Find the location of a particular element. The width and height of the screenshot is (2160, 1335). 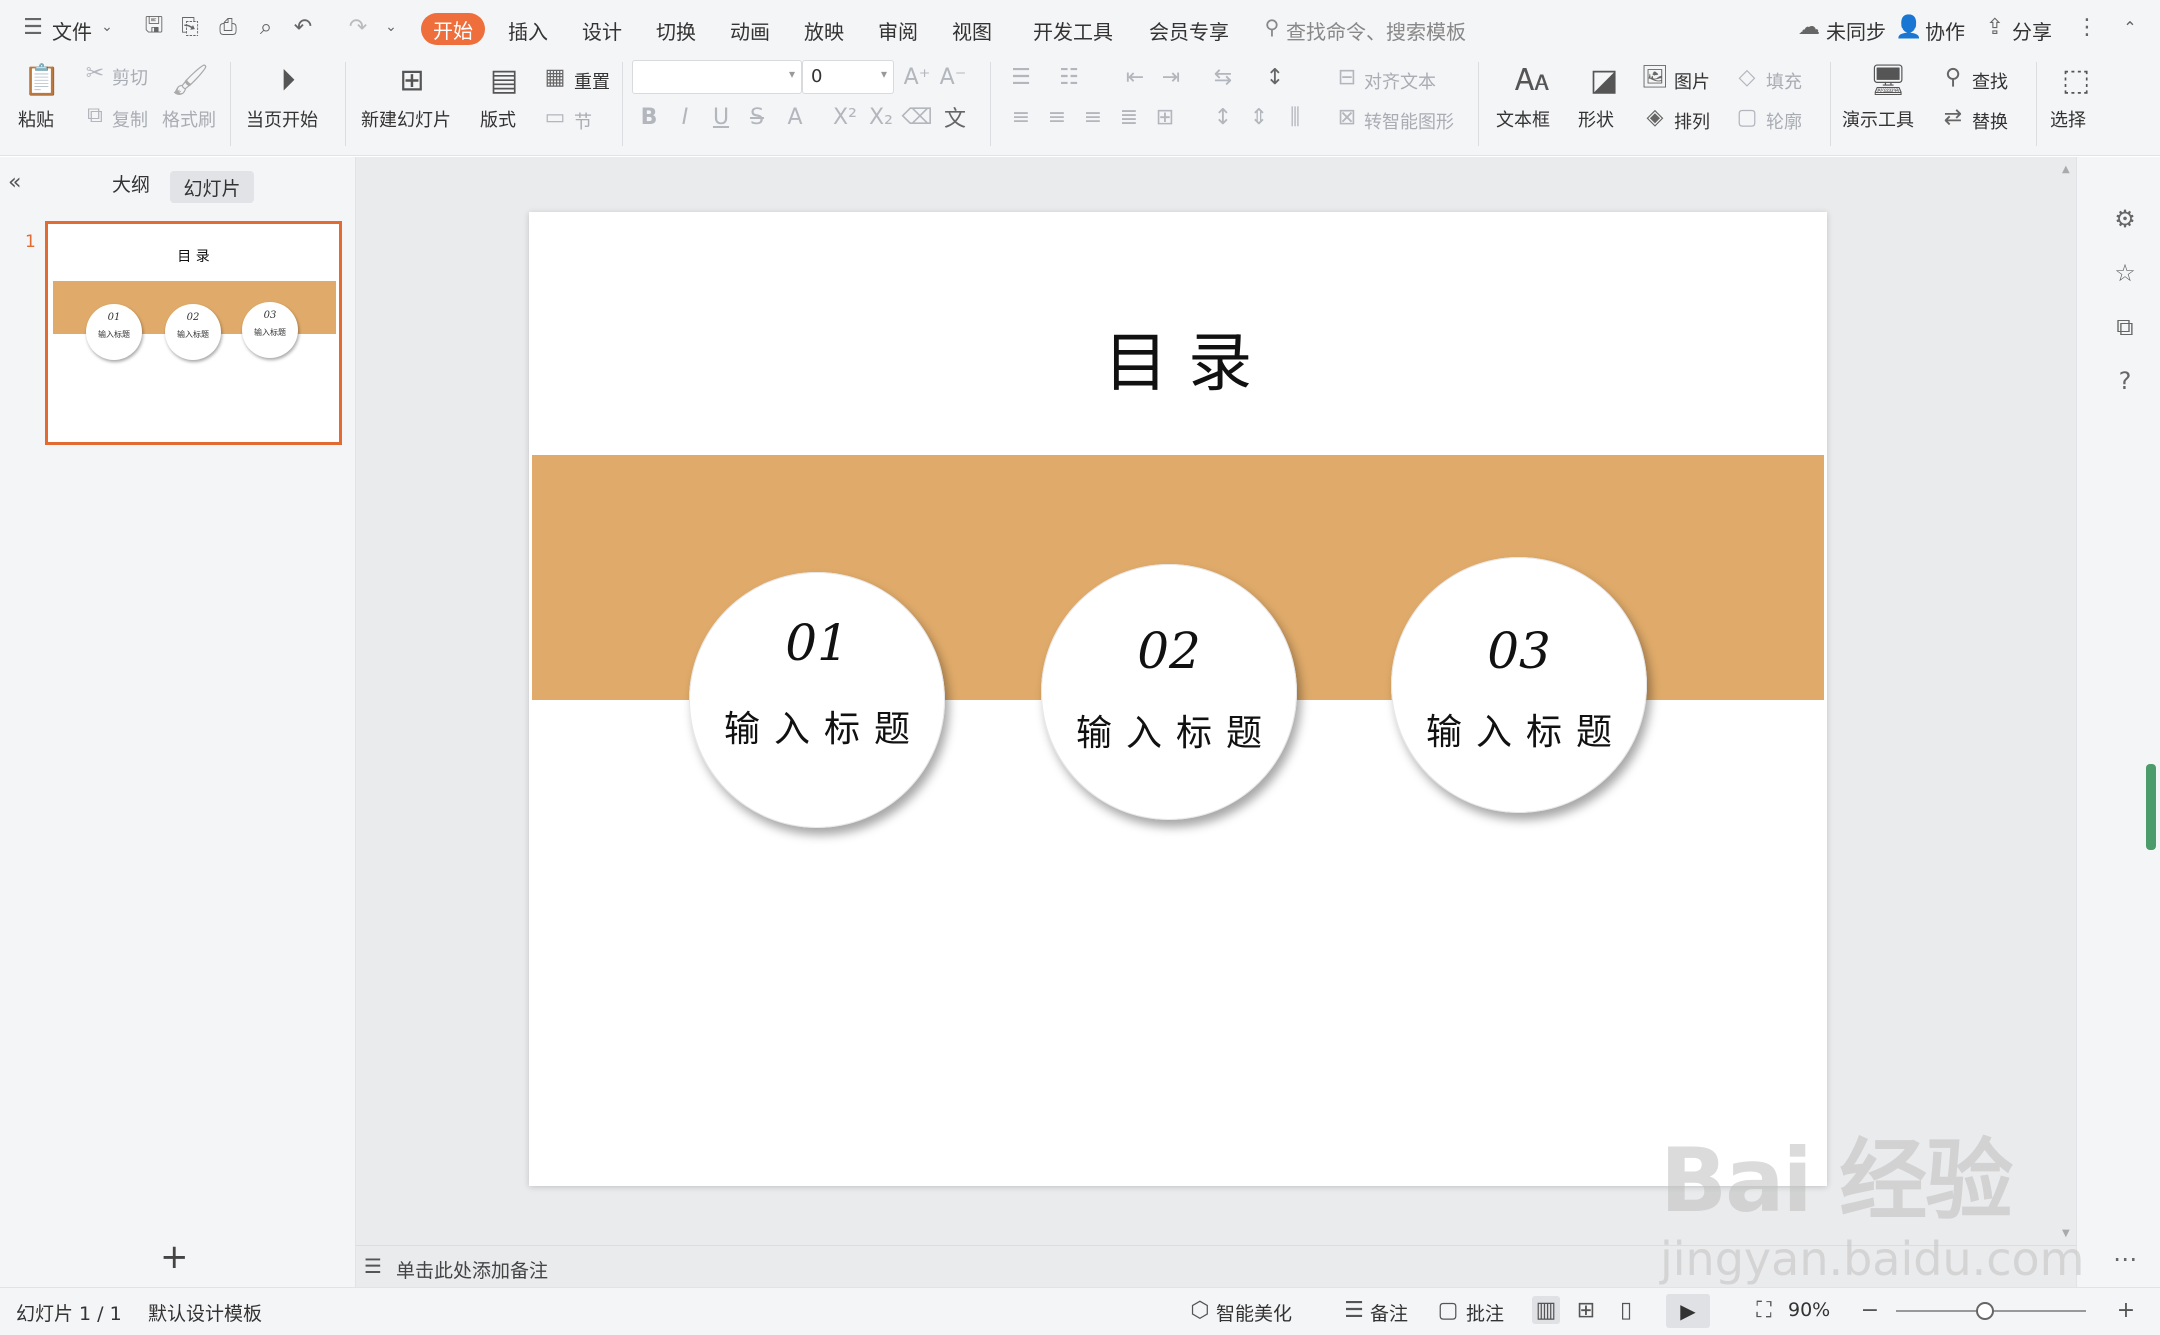

shape-icon: ◪ is located at coordinates (1604, 80).